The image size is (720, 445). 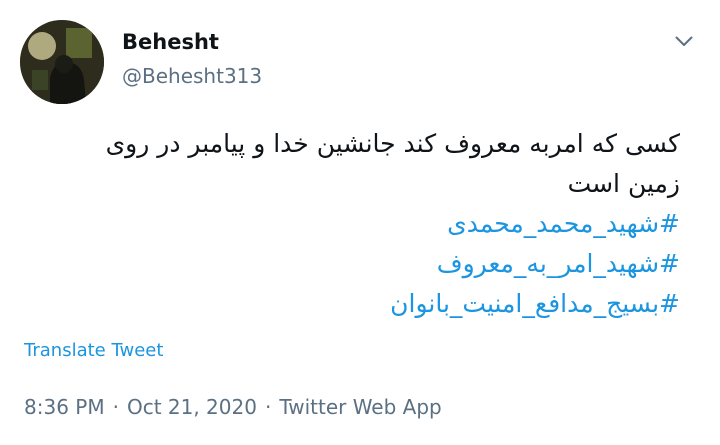 I want to click on avatar-image, so click(x=62, y=62).